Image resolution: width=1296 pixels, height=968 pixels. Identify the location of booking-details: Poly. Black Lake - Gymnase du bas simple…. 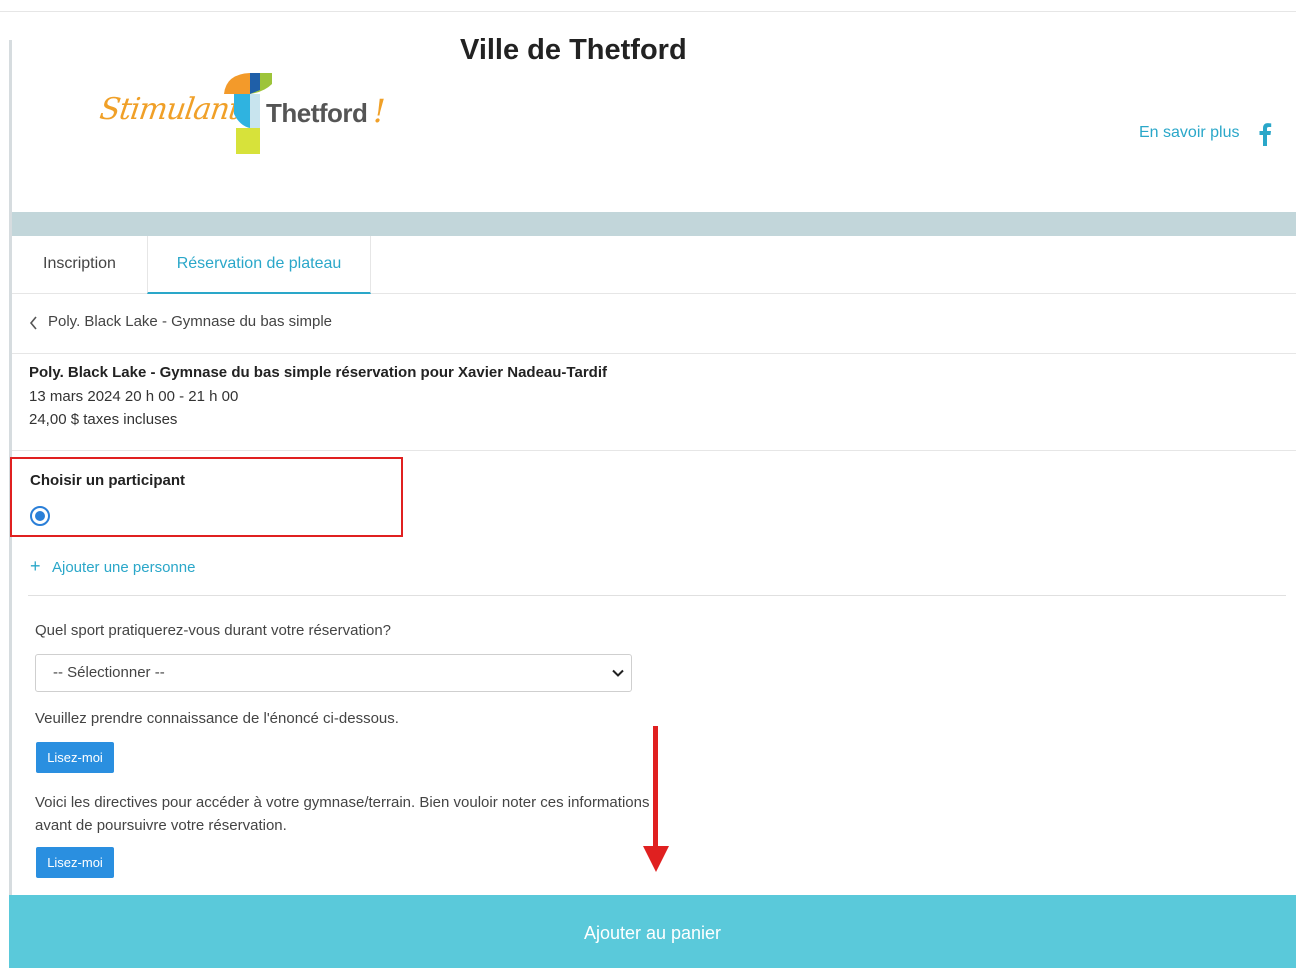
(654, 402).